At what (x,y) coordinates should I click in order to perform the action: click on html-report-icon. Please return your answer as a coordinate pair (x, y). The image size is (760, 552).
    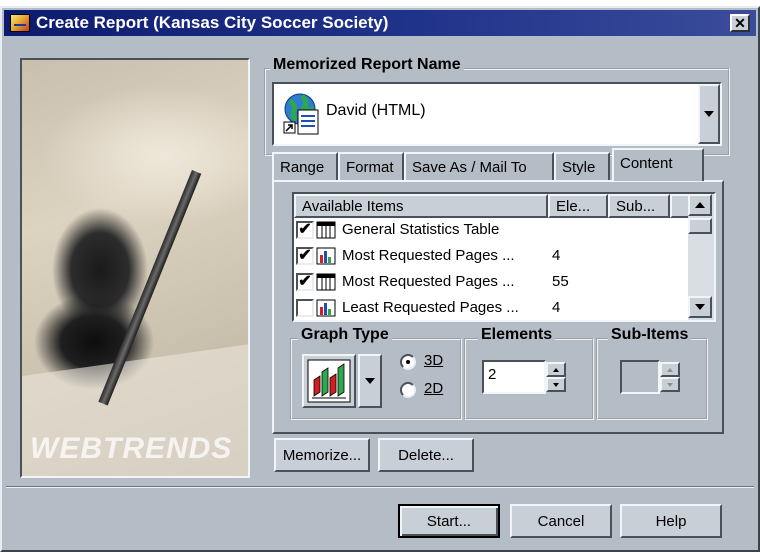
    Looking at the image, I should click on (302, 114).